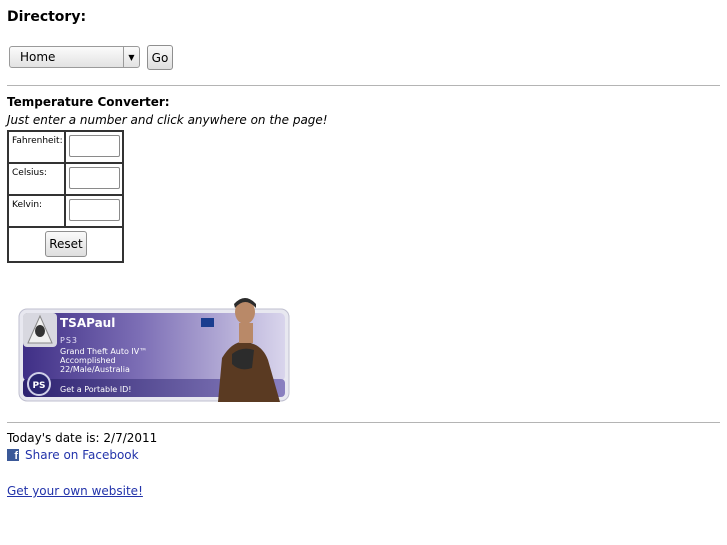 The width and height of the screenshot is (727, 545). Describe the element at coordinates (96, 389) in the screenshot. I see `psn-cta: Get a Portable ID!` at that location.